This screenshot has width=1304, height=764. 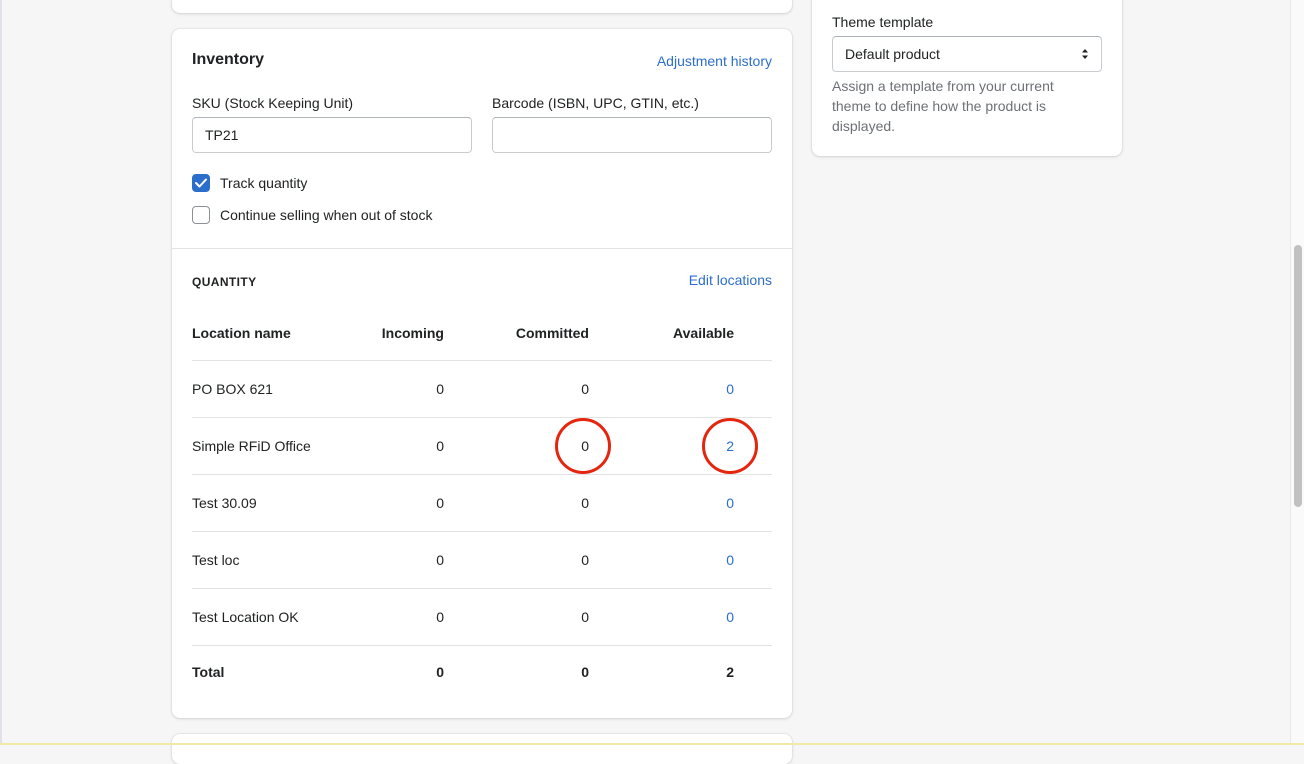 I want to click on table-row: Test Location OK 0 0 0, so click(x=482, y=617).